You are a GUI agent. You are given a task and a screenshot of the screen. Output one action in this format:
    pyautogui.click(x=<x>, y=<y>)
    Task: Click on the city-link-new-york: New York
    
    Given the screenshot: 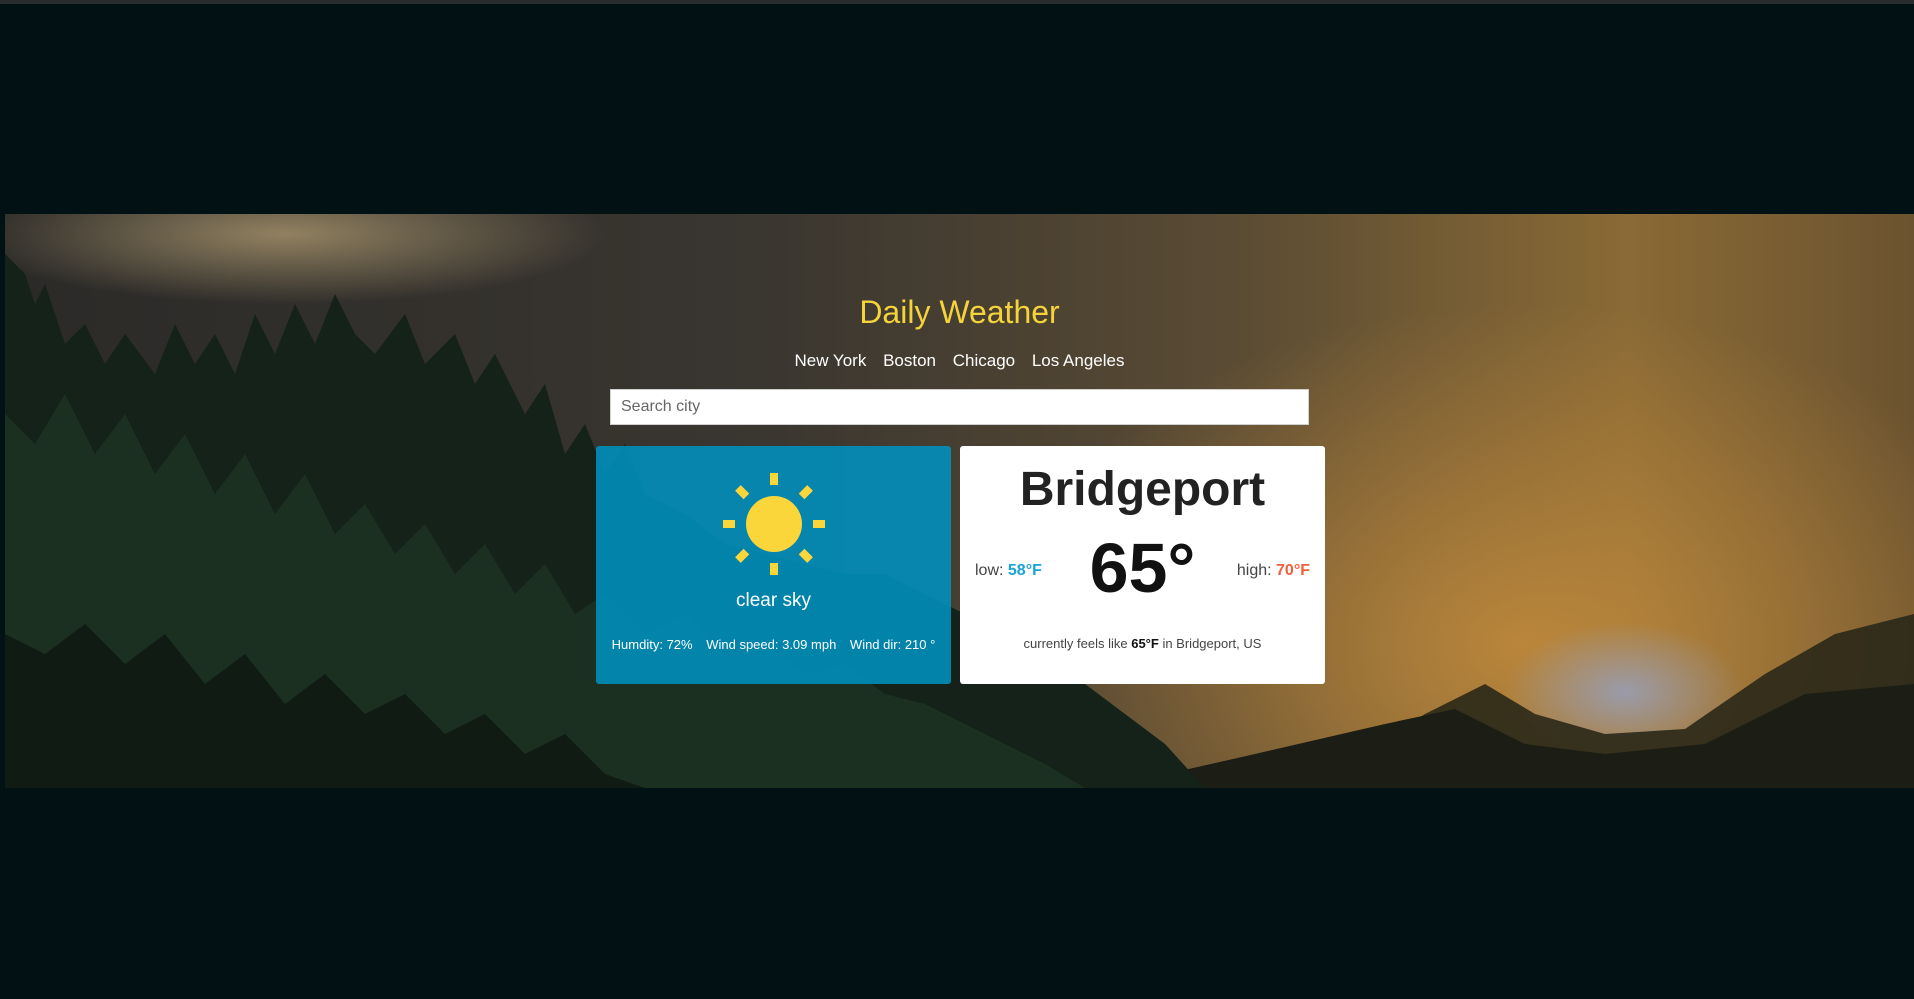 What is the action you would take?
    pyautogui.click(x=831, y=360)
    